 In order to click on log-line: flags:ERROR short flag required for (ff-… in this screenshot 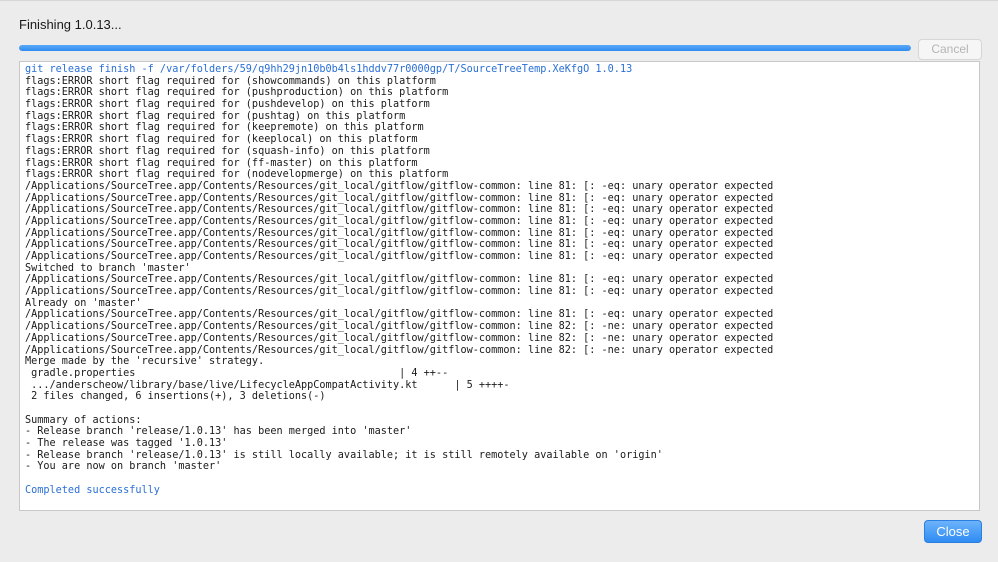, I will do `click(221, 163)`.